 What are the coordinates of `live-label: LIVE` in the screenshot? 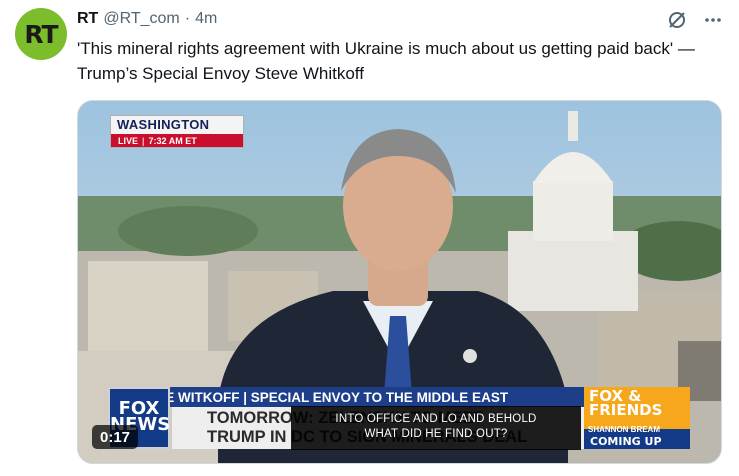 It's located at (128, 140).